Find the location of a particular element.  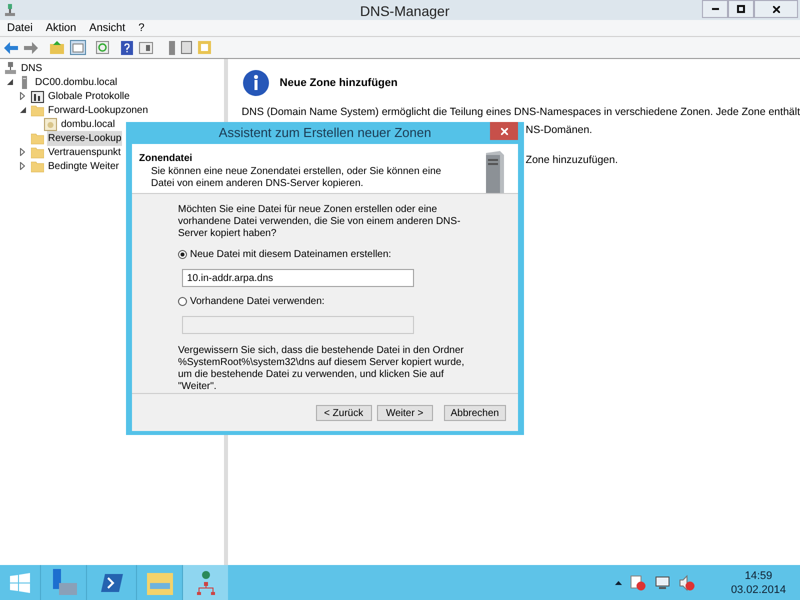

tree-item: DC00.dombu.local is located at coordinates (76, 82).